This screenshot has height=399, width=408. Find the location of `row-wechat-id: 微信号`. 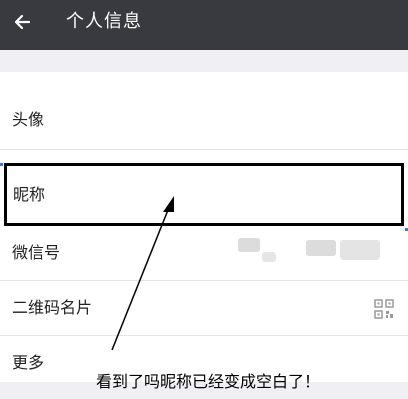

row-wechat-id: 微信号 is located at coordinates (204, 253).